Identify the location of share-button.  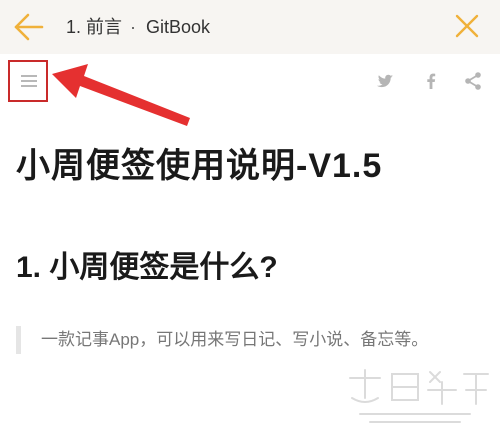
(473, 81).